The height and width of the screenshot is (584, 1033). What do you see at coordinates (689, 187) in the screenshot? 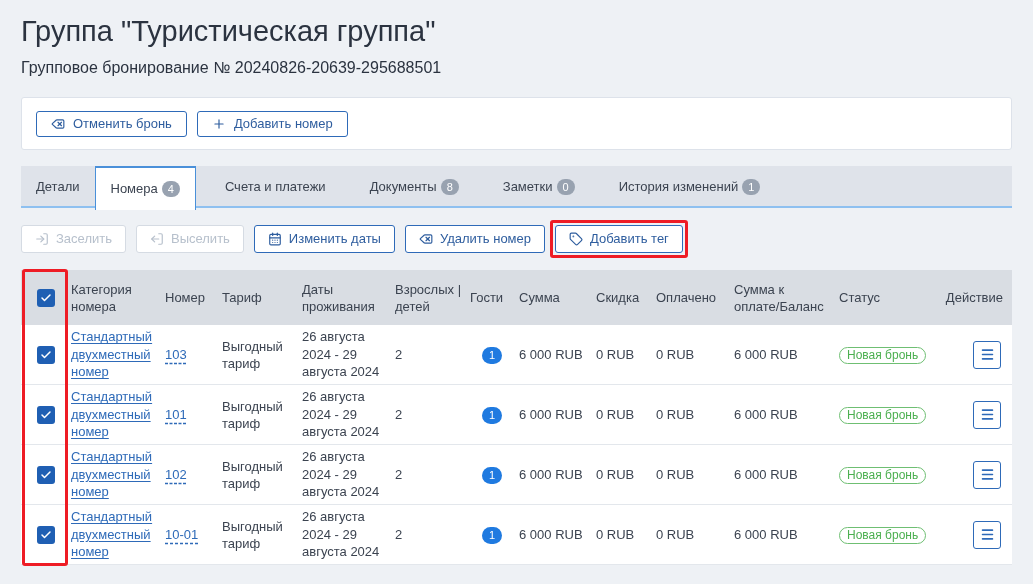
I see `tab: История изменений 1` at bounding box center [689, 187].